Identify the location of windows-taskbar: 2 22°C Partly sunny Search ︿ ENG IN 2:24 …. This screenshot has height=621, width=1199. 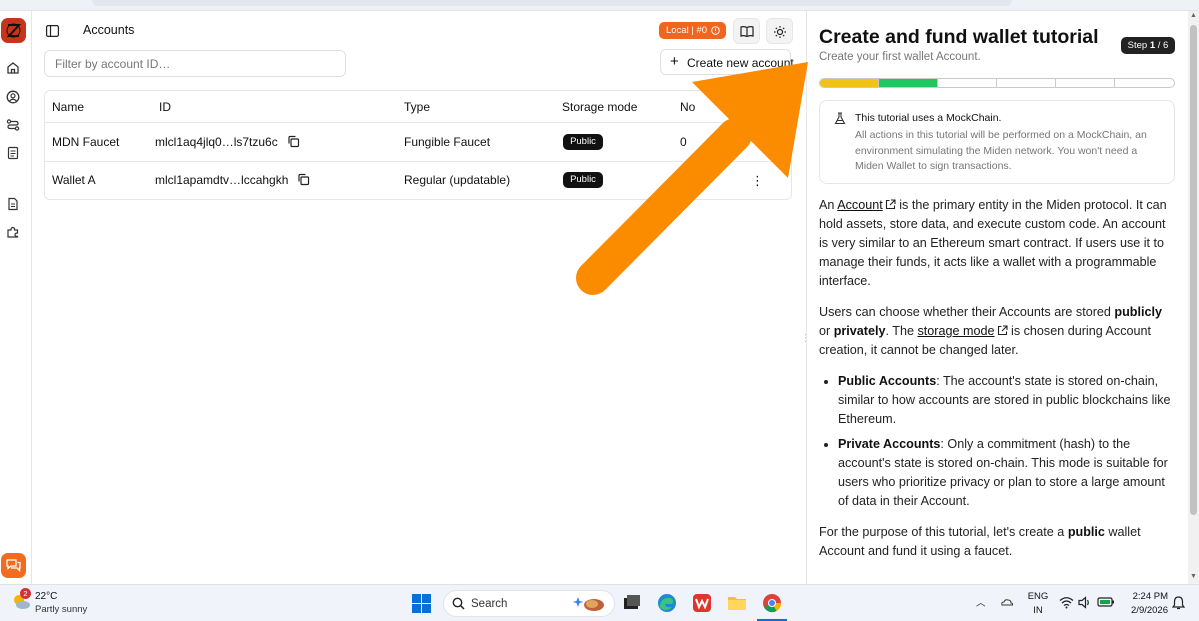
(599, 602).